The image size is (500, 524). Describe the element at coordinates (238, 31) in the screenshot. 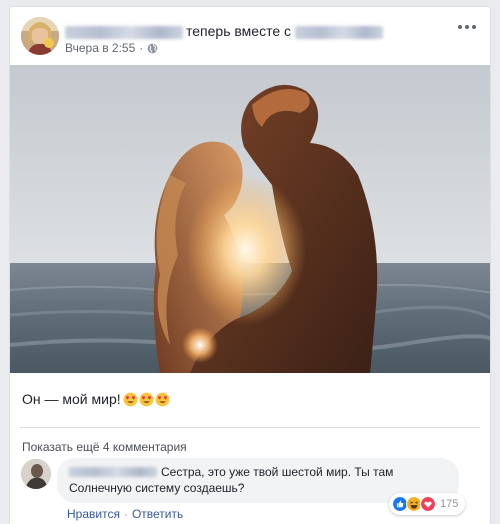

I see `relationship-action-text: теперь вместе с` at that location.